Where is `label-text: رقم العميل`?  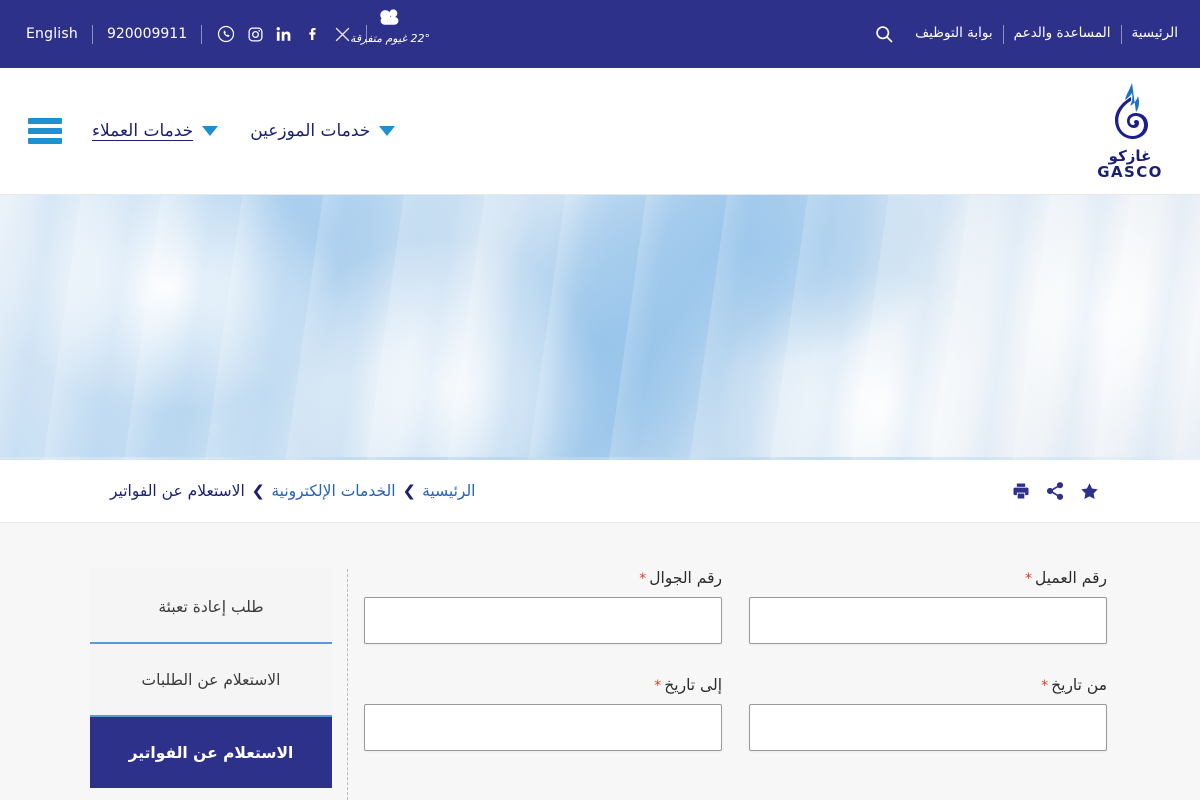
label-text: رقم العميل is located at coordinates (1070, 578).